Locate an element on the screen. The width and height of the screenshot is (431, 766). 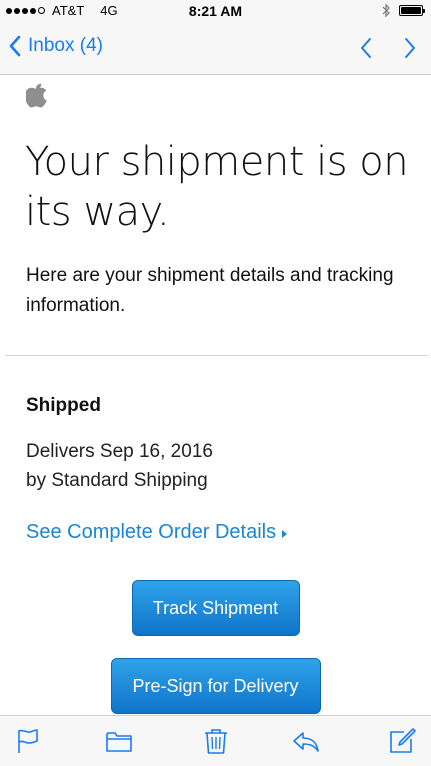
folder-icon is located at coordinates (119, 742).